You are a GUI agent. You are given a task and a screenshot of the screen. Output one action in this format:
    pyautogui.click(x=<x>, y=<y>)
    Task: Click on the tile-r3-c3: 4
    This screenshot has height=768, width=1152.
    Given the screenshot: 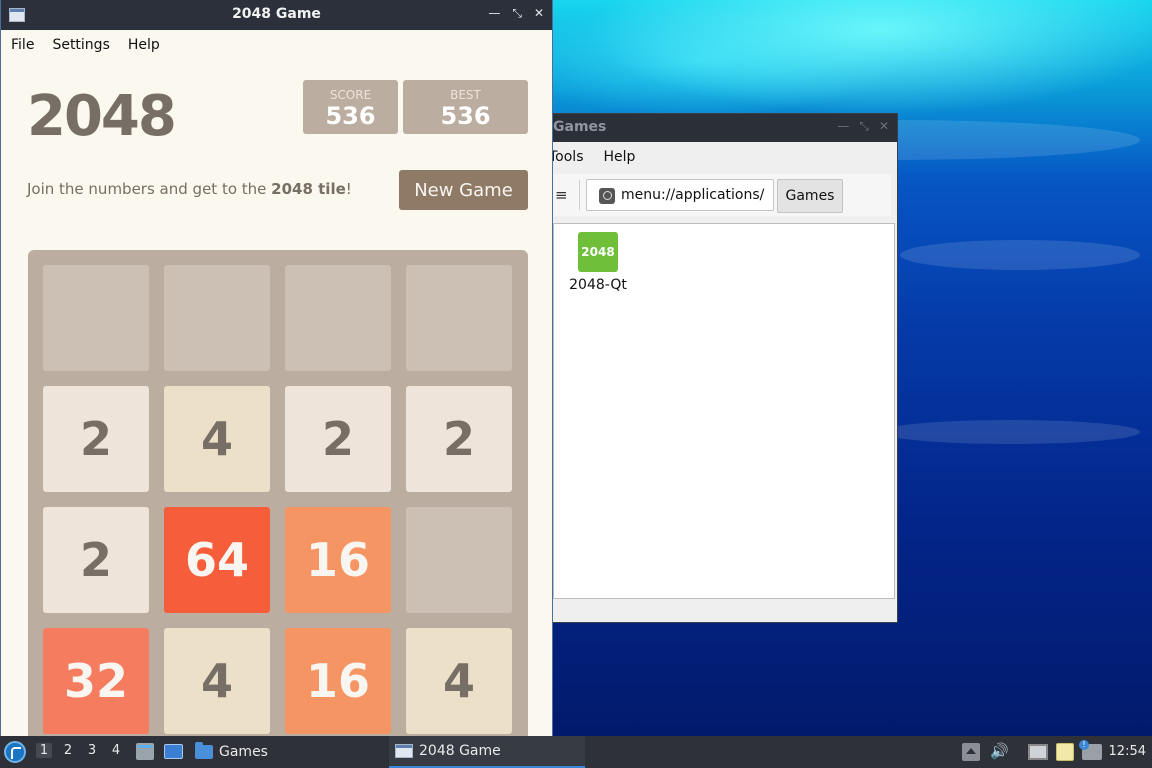 What is the action you would take?
    pyautogui.click(x=459, y=681)
    